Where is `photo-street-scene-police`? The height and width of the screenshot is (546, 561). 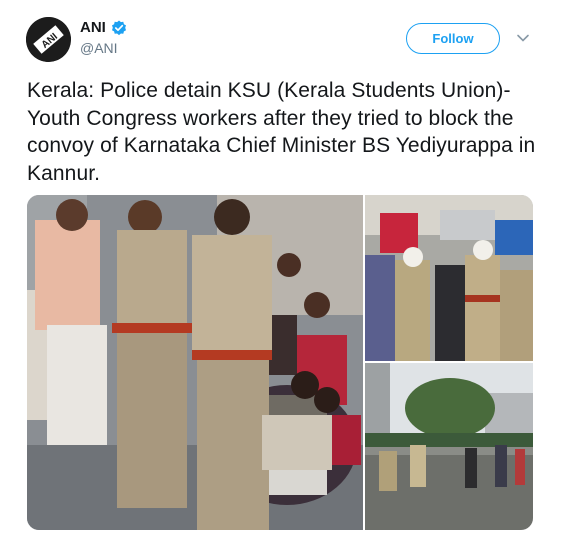 photo-street-scene-police is located at coordinates (449, 446).